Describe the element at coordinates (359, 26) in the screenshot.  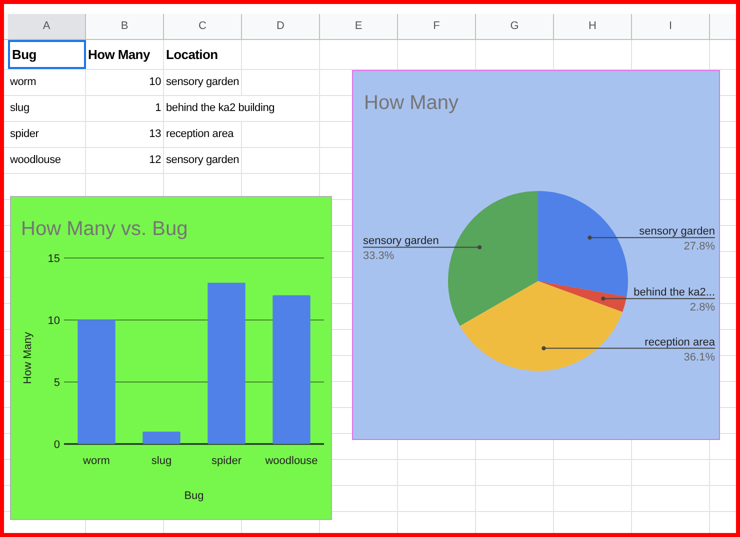
I see `column-header: E` at that location.